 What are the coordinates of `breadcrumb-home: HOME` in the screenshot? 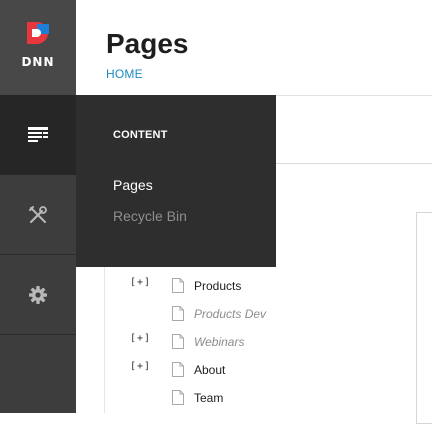 It's located at (124, 74).